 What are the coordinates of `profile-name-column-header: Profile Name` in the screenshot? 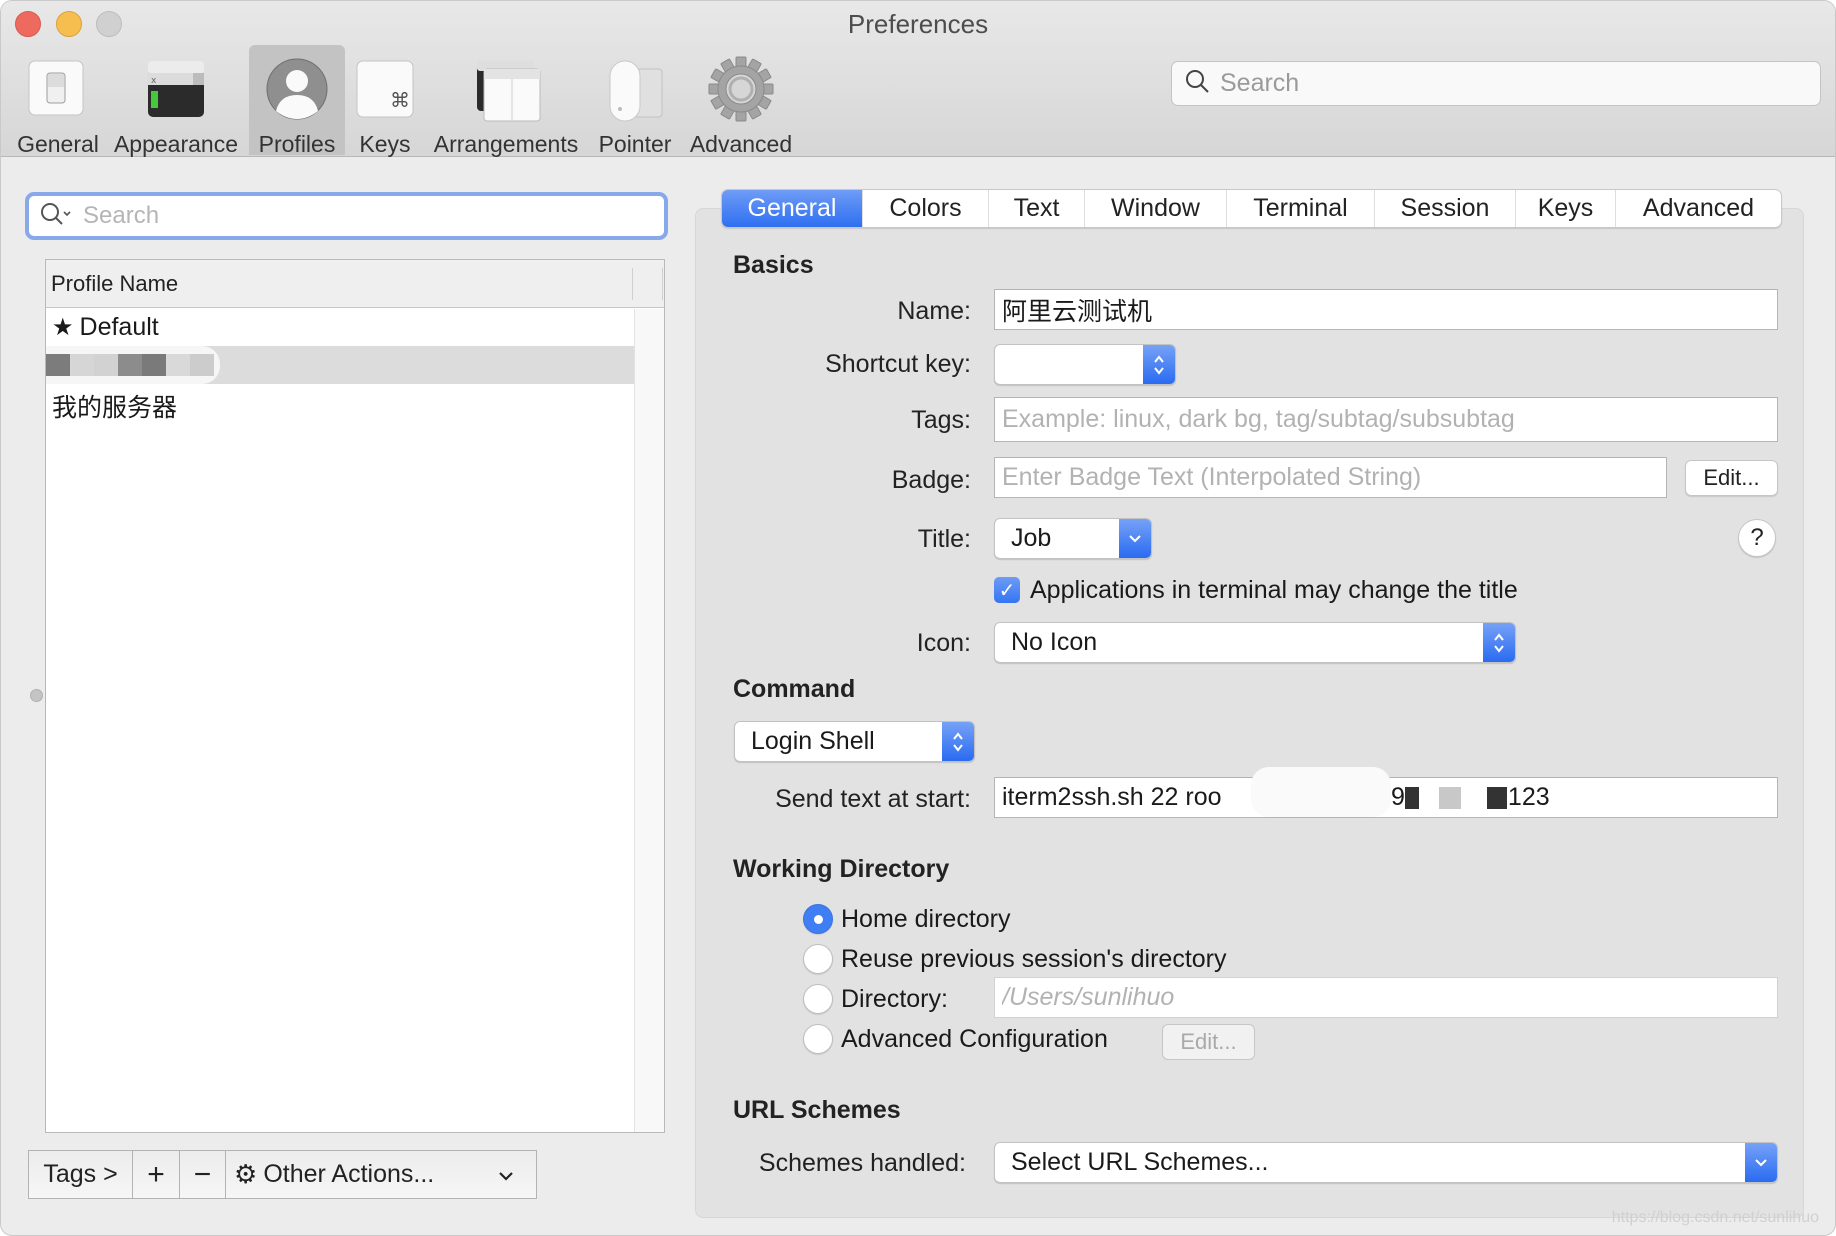 It's located at (355, 284).